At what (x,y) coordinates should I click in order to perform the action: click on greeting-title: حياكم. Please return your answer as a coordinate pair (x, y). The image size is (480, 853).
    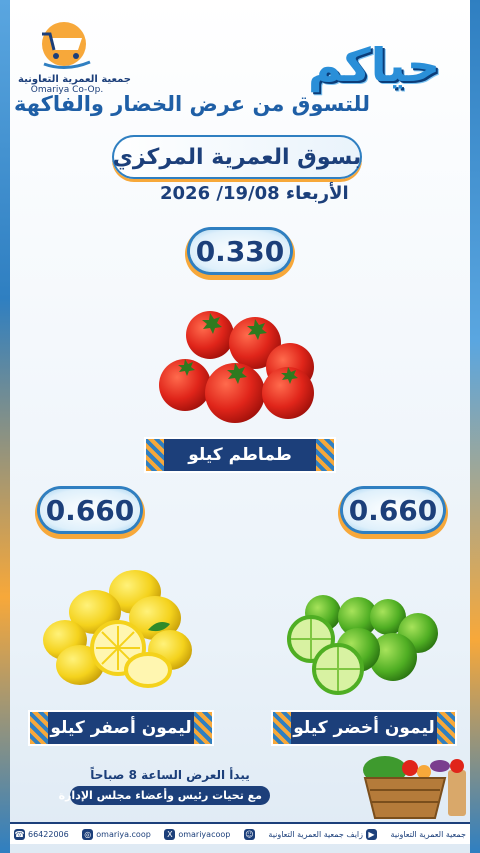
    Looking at the image, I should click on (373, 65).